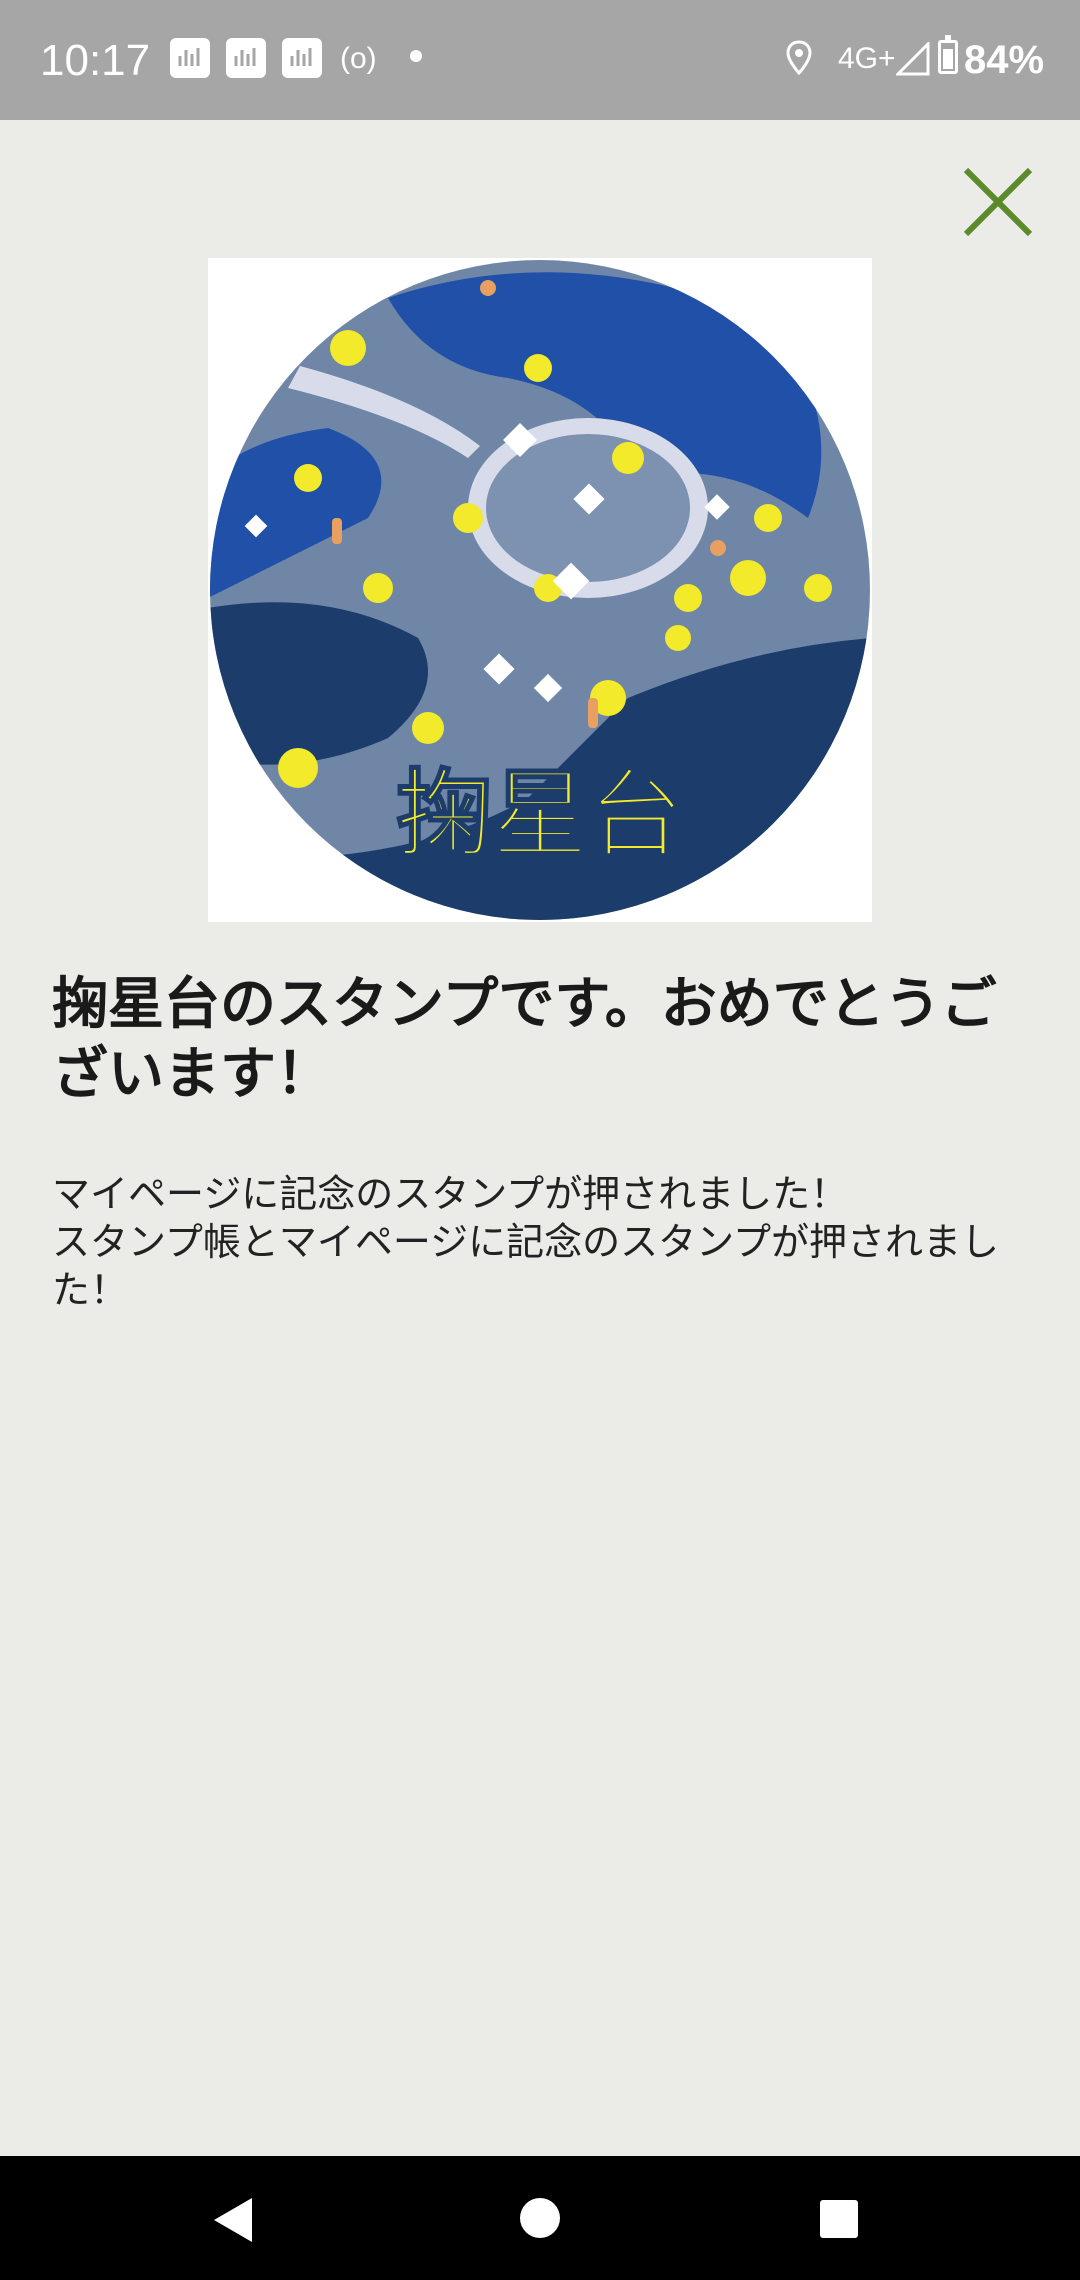 The height and width of the screenshot is (2280, 1080). Describe the element at coordinates (948, 54) in the screenshot. I see `battery-icon` at that location.